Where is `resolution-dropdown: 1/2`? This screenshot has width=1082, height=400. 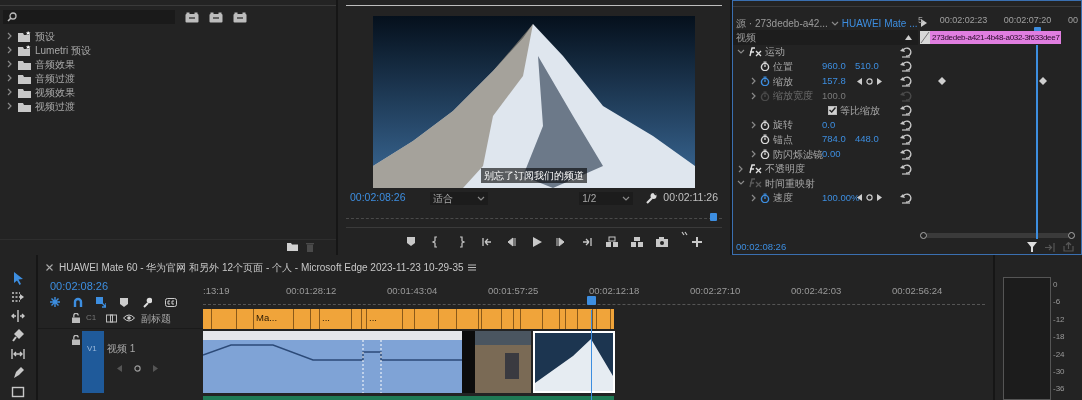
resolution-dropdown: 1/2 is located at coordinates (606, 198).